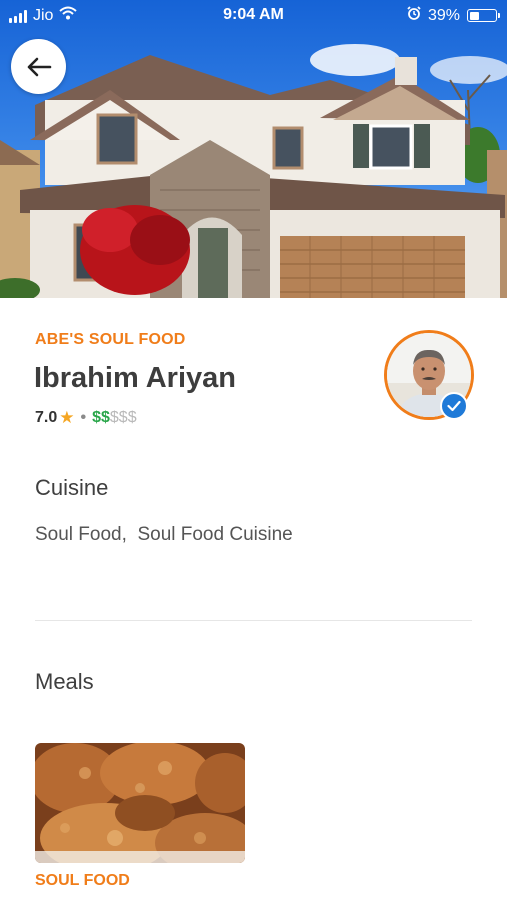  What do you see at coordinates (82, 880) in the screenshot?
I see `meal-category-label: SOUL FOOD` at bounding box center [82, 880].